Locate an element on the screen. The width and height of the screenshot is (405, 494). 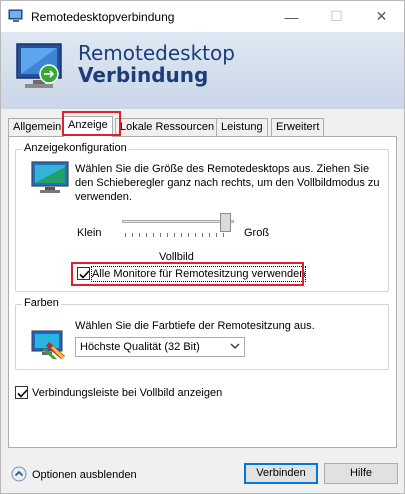
close-icon: ✕ is located at coordinates (381, 16).